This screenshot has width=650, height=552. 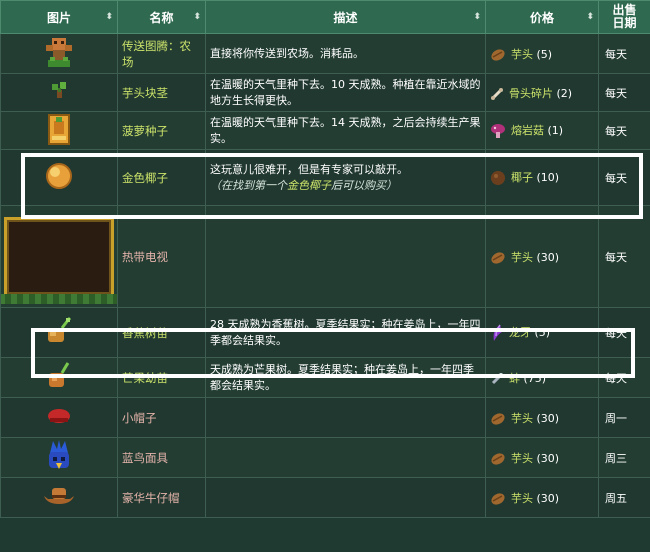 I want to click on header-desc: 描述 ⬍, so click(x=345, y=17).